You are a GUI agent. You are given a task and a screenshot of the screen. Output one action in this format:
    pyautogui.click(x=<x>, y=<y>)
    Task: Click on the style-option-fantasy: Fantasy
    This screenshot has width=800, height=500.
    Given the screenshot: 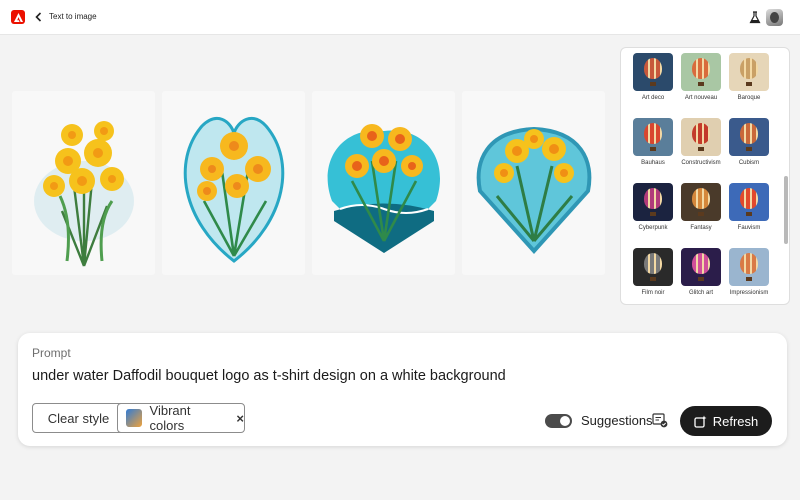 What is the action you would take?
    pyautogui.click(x=701, y=207)
    